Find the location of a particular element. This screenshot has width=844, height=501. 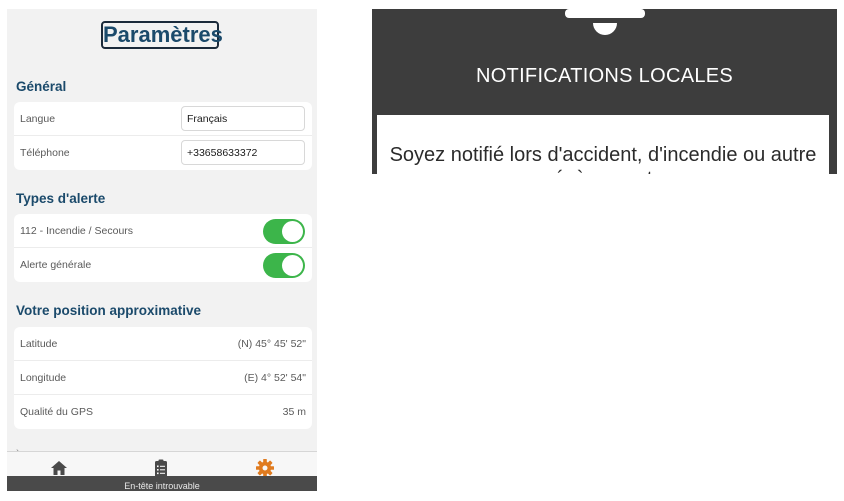

section-title-general: Général is located at coordinates (41, 86).